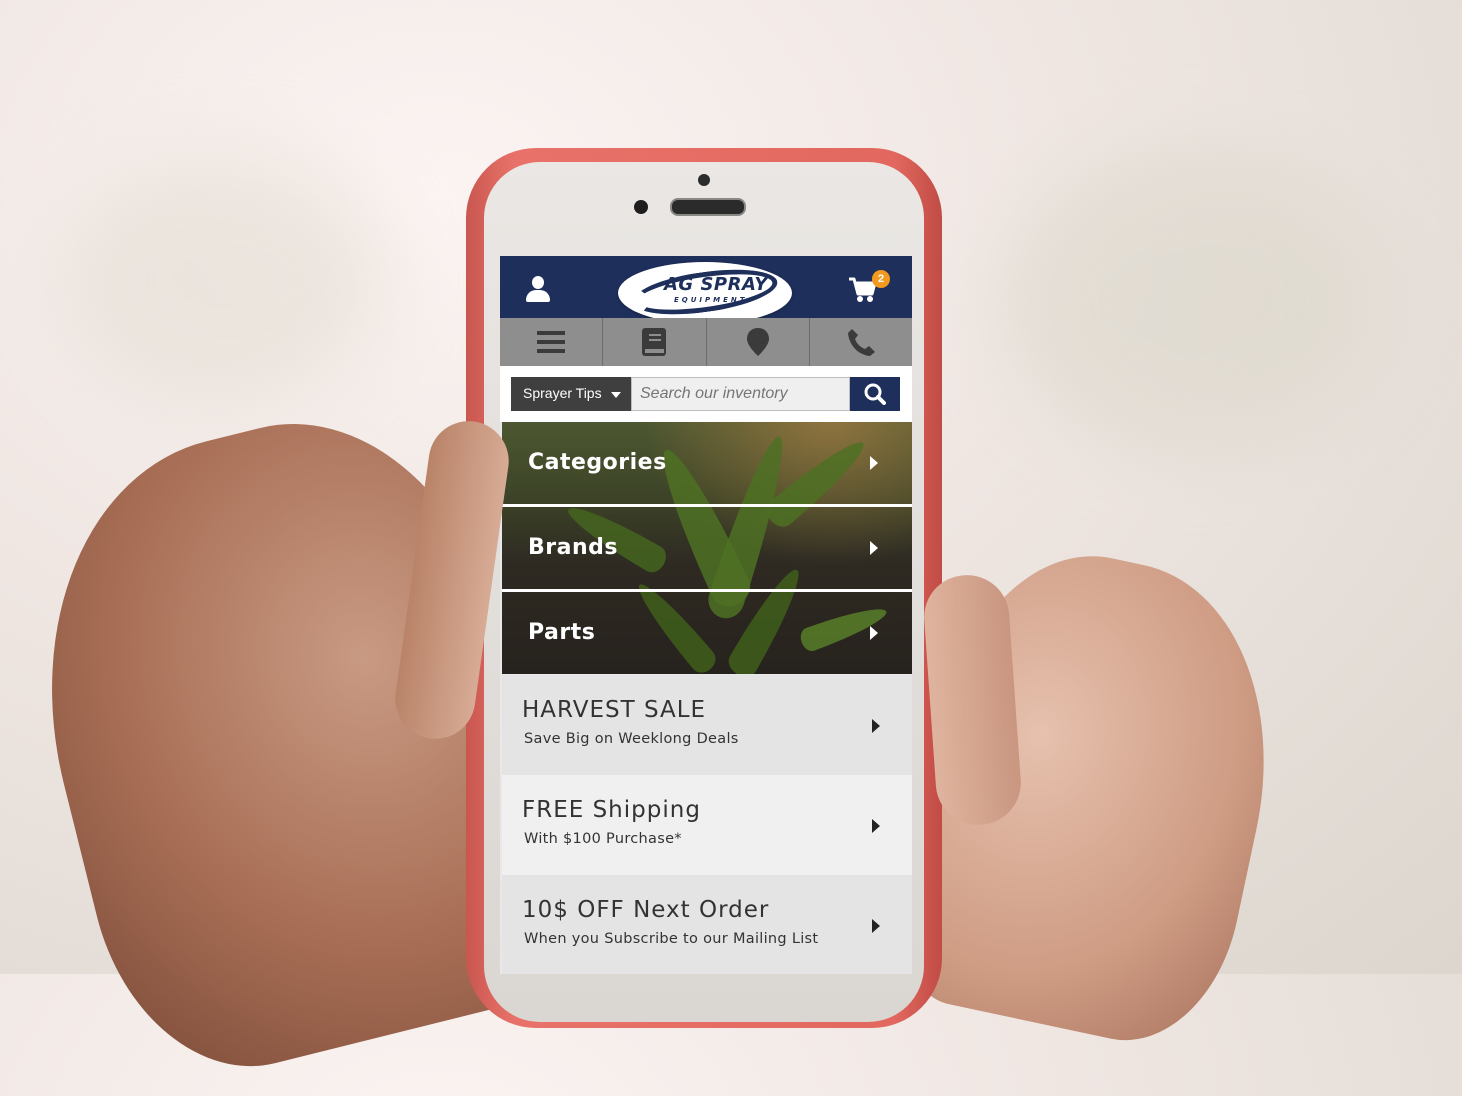  What do you see at coordinates (707, 548) in the screenshot?
I see `nav-item-brands: Brands` at bounding box center [707, 548].